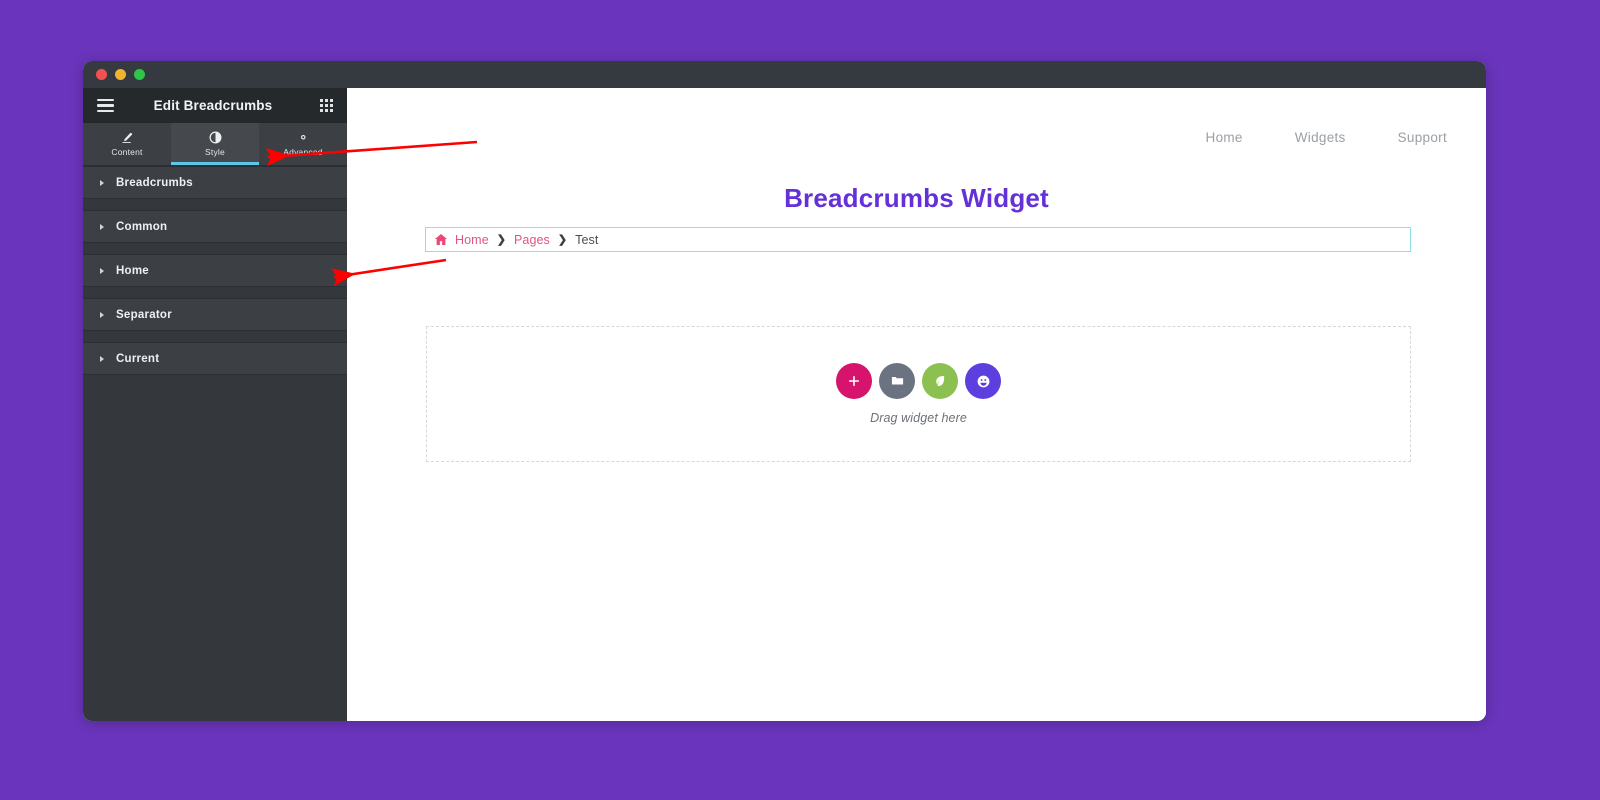  Describe the element at coordinates (326, 105) in the screenshot. I see `widgets-grid-icon` at that location.